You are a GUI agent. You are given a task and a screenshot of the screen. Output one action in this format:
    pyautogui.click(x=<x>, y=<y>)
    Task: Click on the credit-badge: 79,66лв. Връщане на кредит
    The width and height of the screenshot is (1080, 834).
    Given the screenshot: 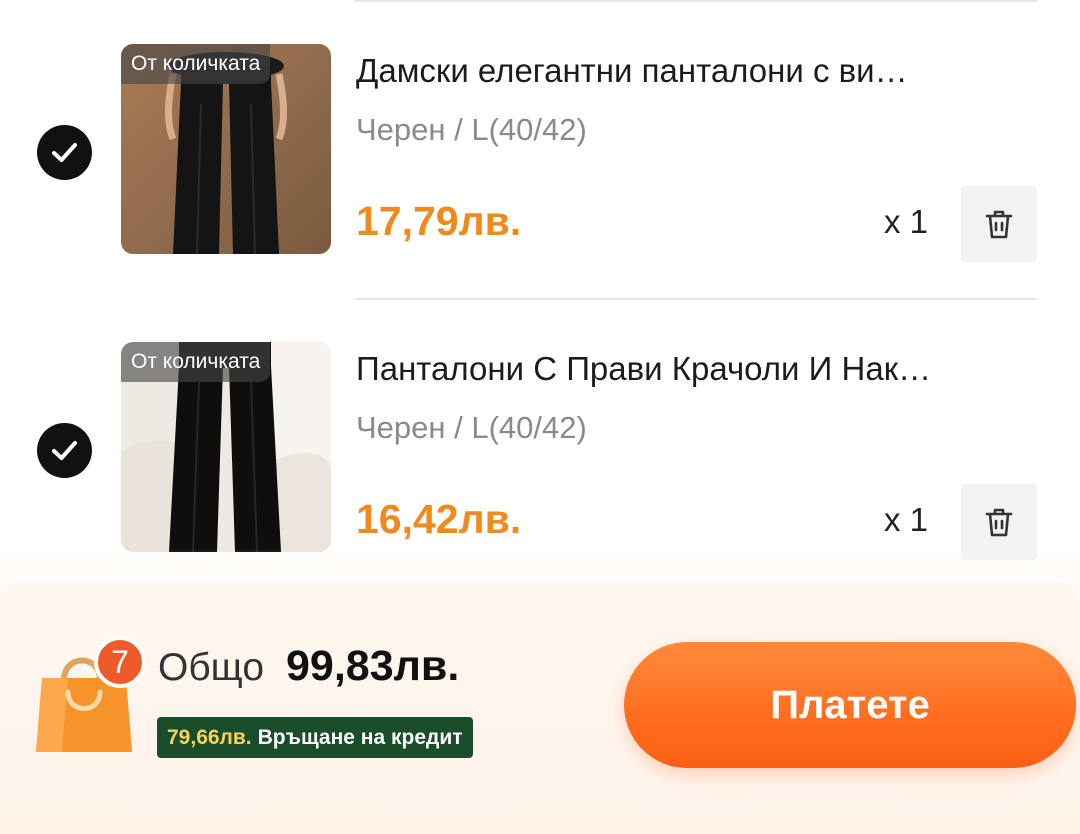 What is the action you would take?
    pyautogui.click(x=315, y=737)
    